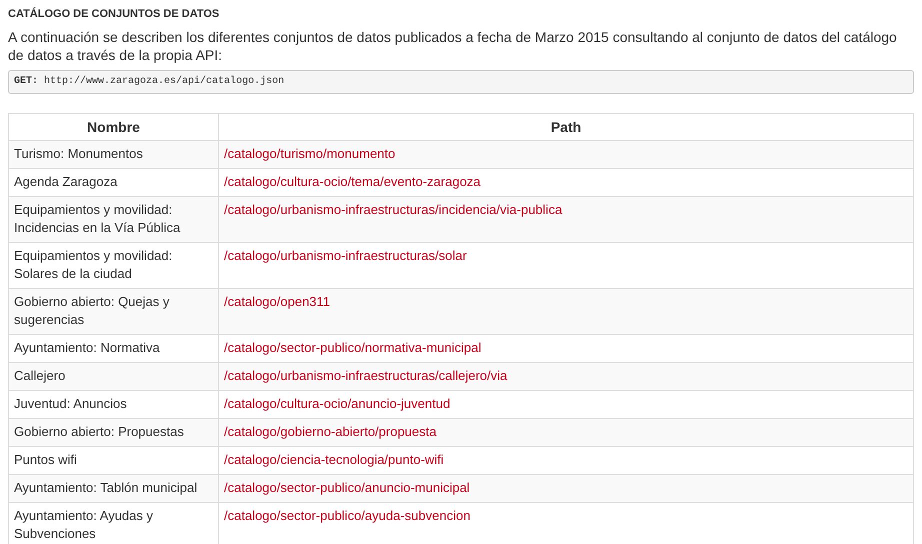 The width and height of the screenshot is (922, 544). I want to click on table-cell: Ayuntamiento: Ayudas y Subvenciones, so click(113, 523).